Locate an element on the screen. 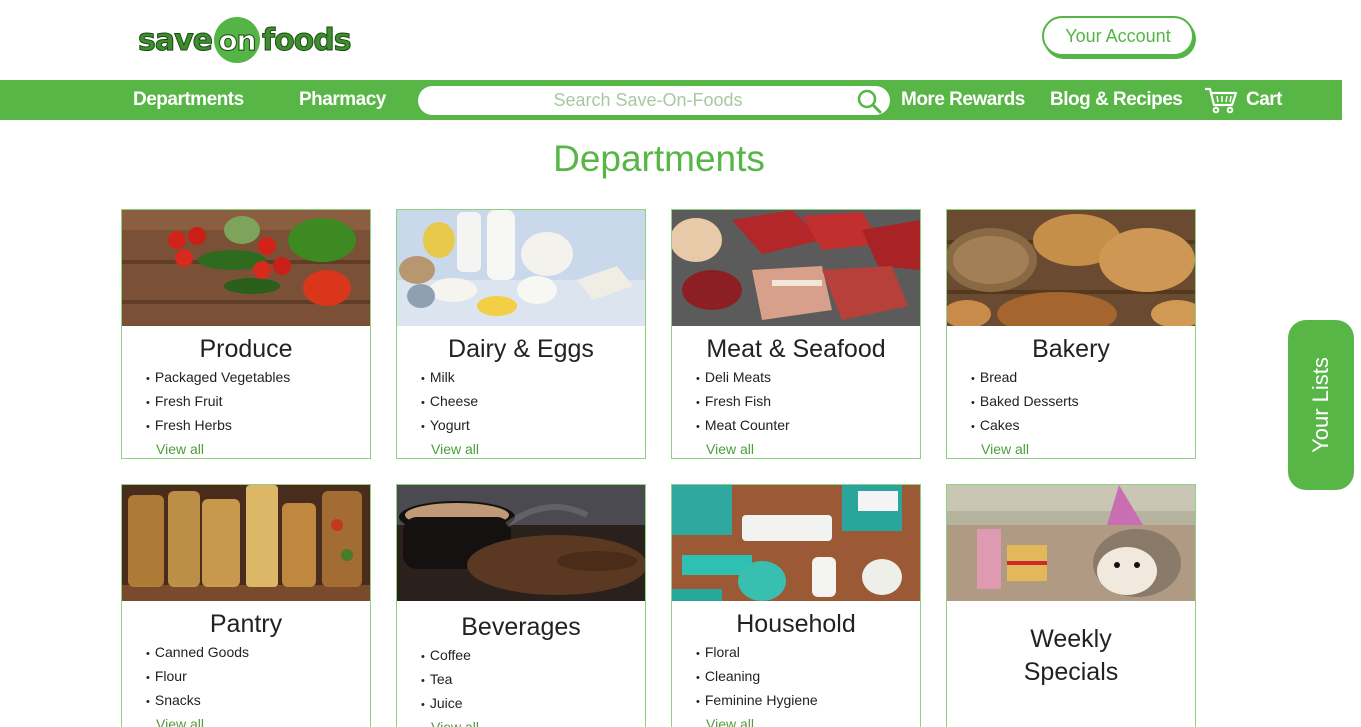  pantry-image is located at coordinates (246, 543).